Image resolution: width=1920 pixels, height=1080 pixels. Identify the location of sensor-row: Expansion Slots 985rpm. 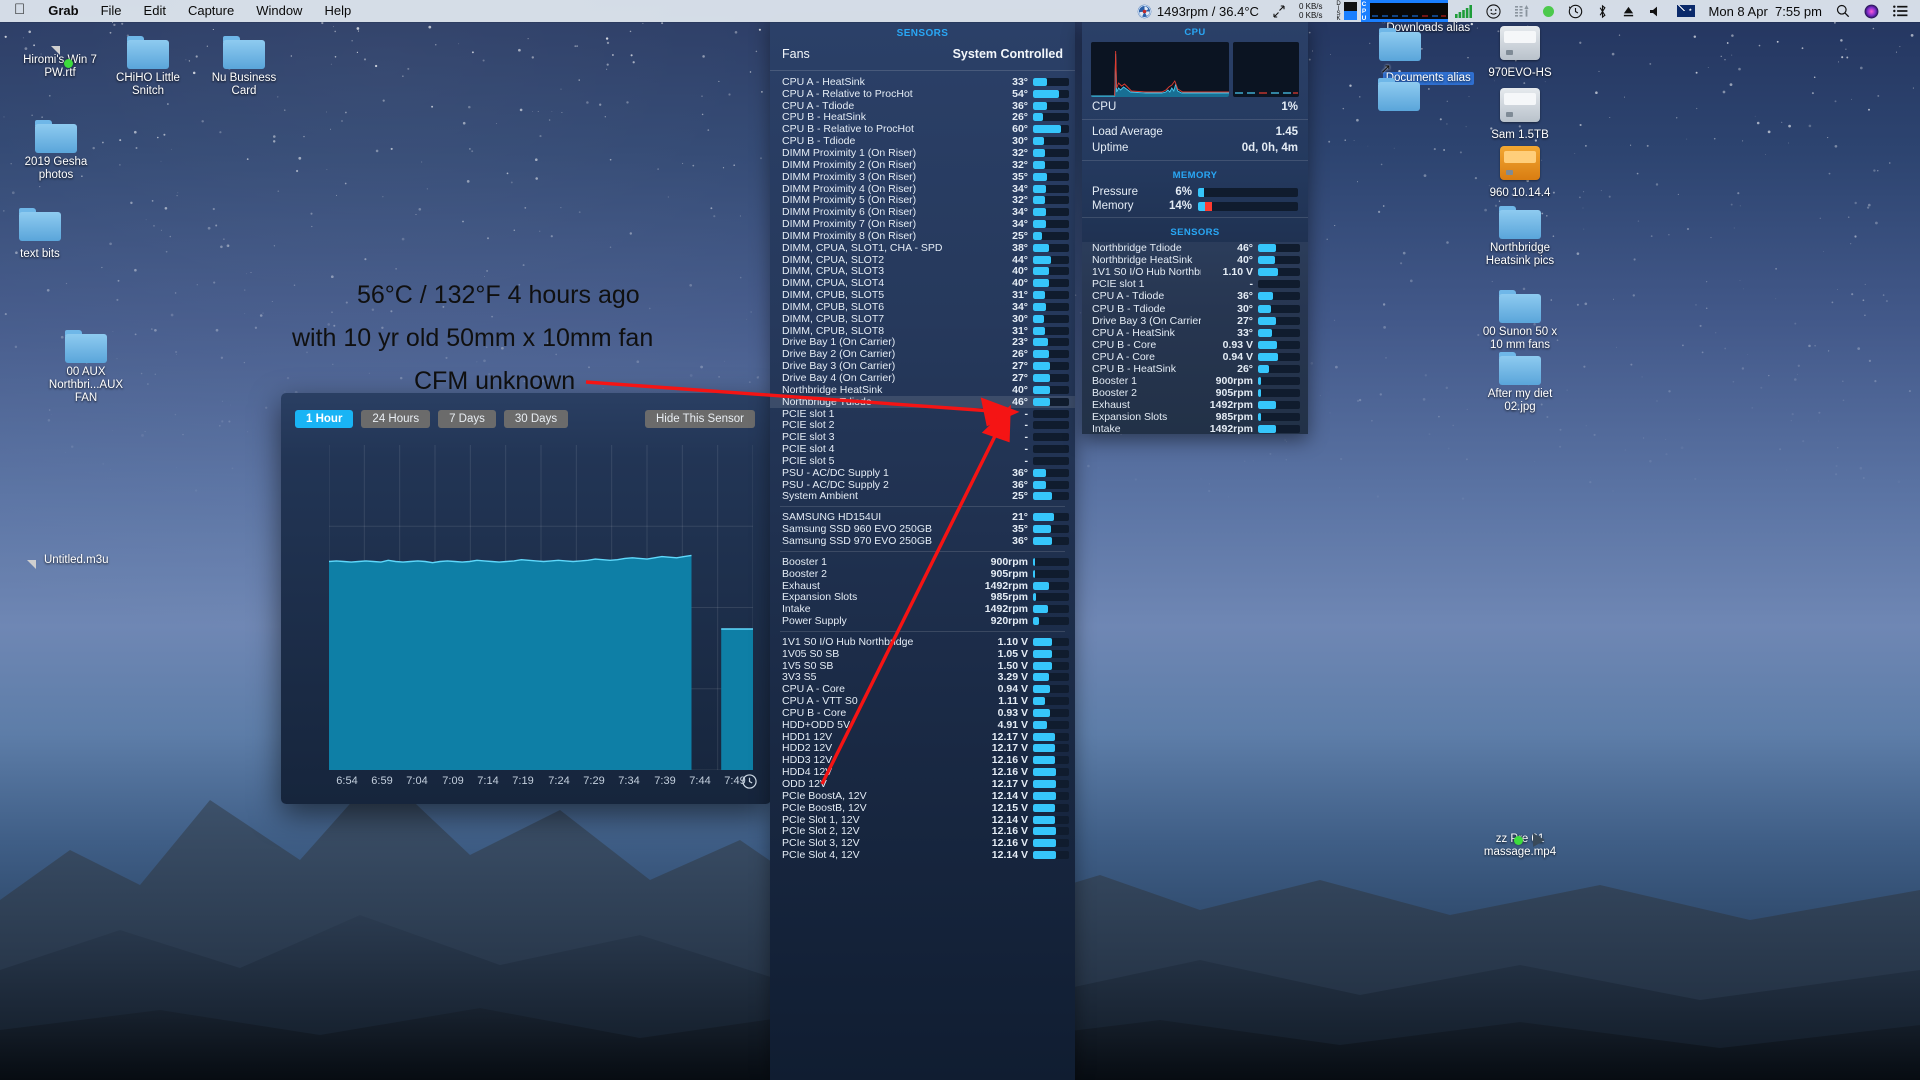
(922, 597).